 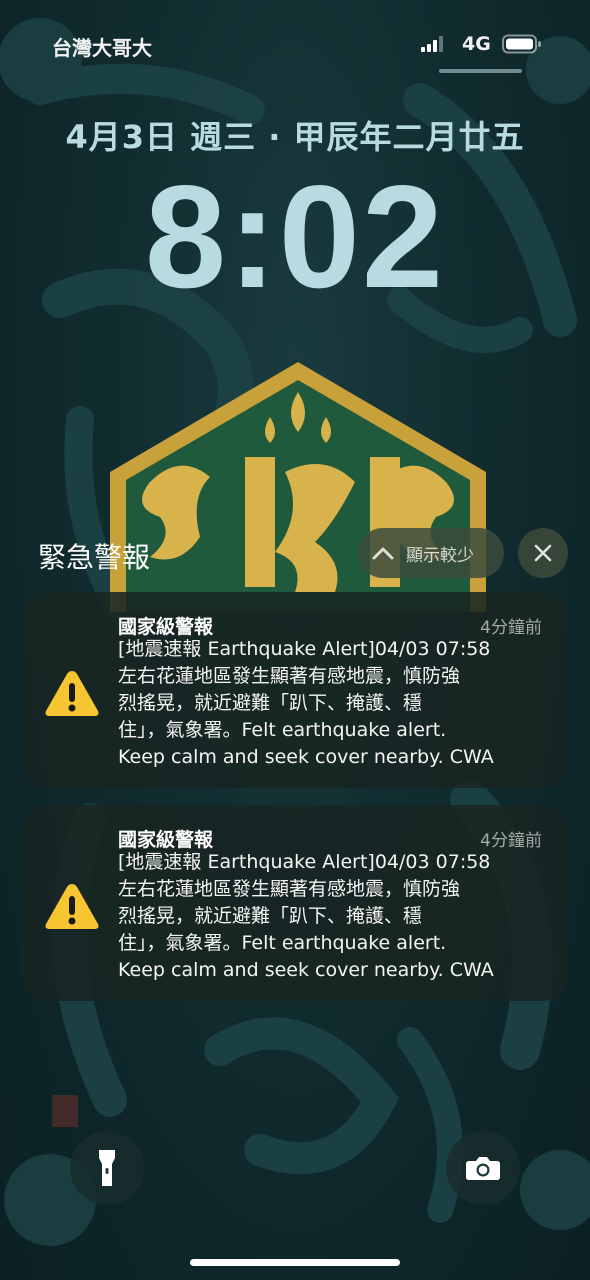 What do you see at coordinates (94, 557) in the screenshot?
I see `notification-group-title: 緊急警報` at bounding box center [94, 557].